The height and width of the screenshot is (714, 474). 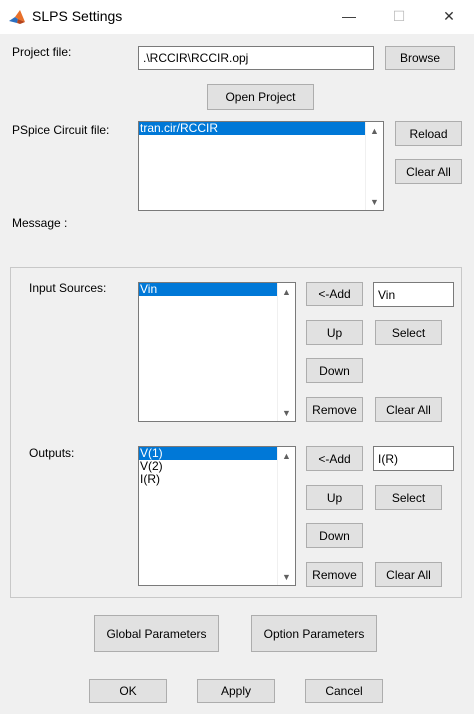 What do you see at coordinates (334, 497) in the screenshot?
I see `move-output-up-button: Up` at bounding box center [334, 497].